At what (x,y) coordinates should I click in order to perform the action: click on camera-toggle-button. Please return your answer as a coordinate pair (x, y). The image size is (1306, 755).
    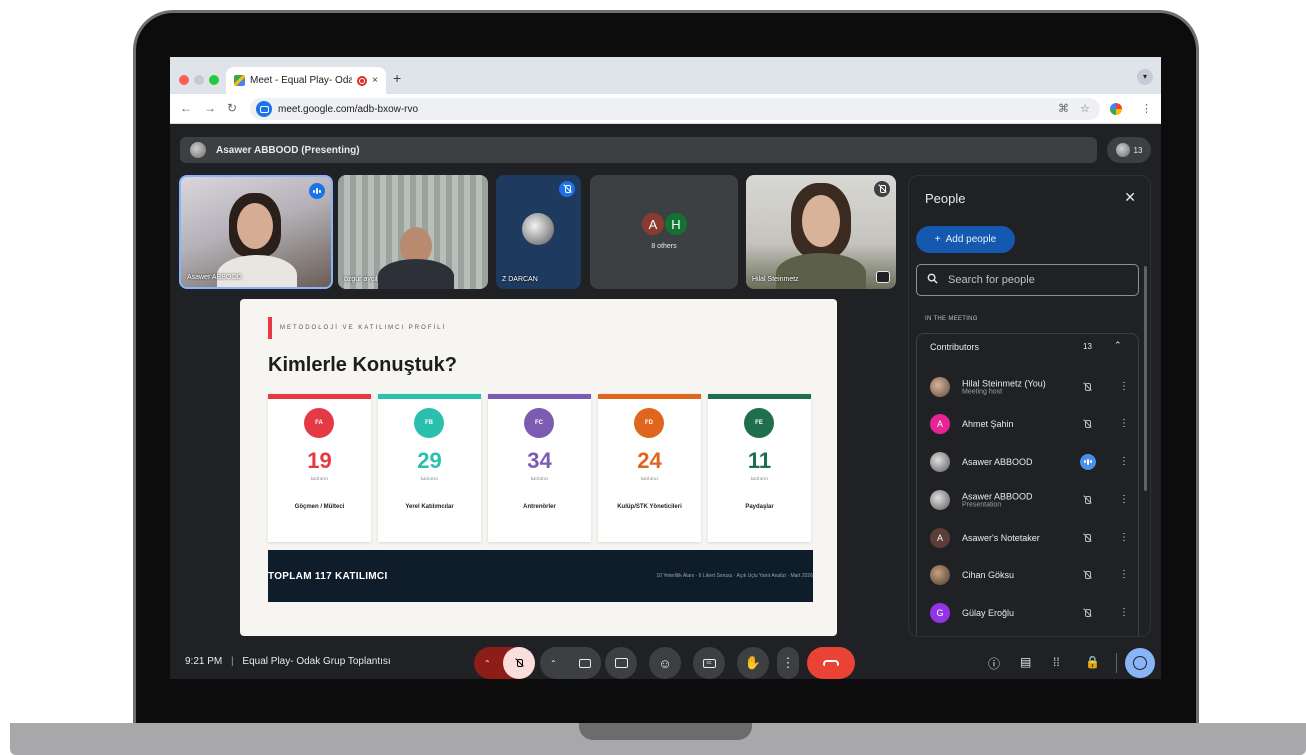
    Looking at the image, I should click on (585, 663).